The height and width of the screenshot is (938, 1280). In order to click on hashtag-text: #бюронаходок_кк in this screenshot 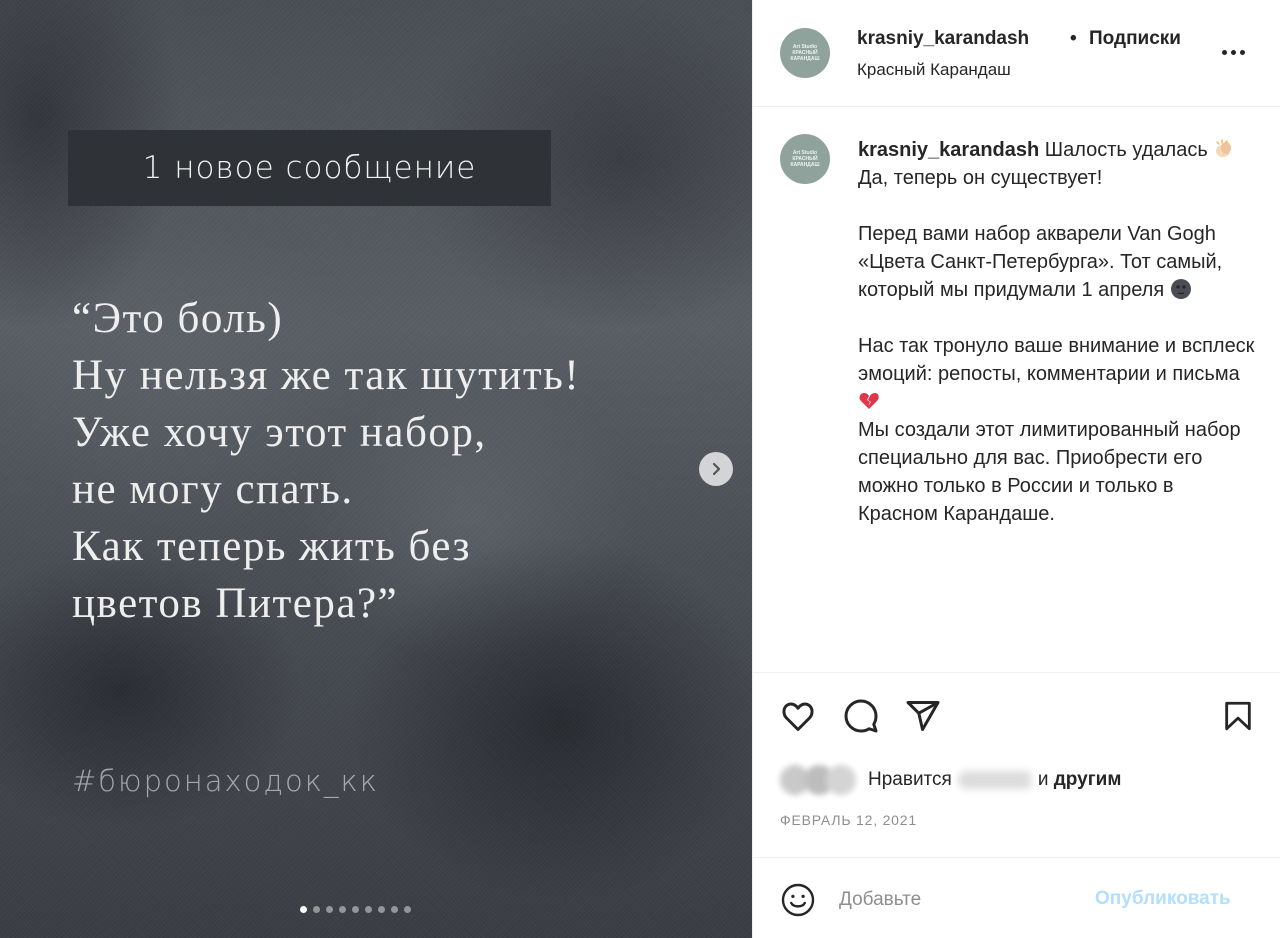, I will do `click(225, 781)`.